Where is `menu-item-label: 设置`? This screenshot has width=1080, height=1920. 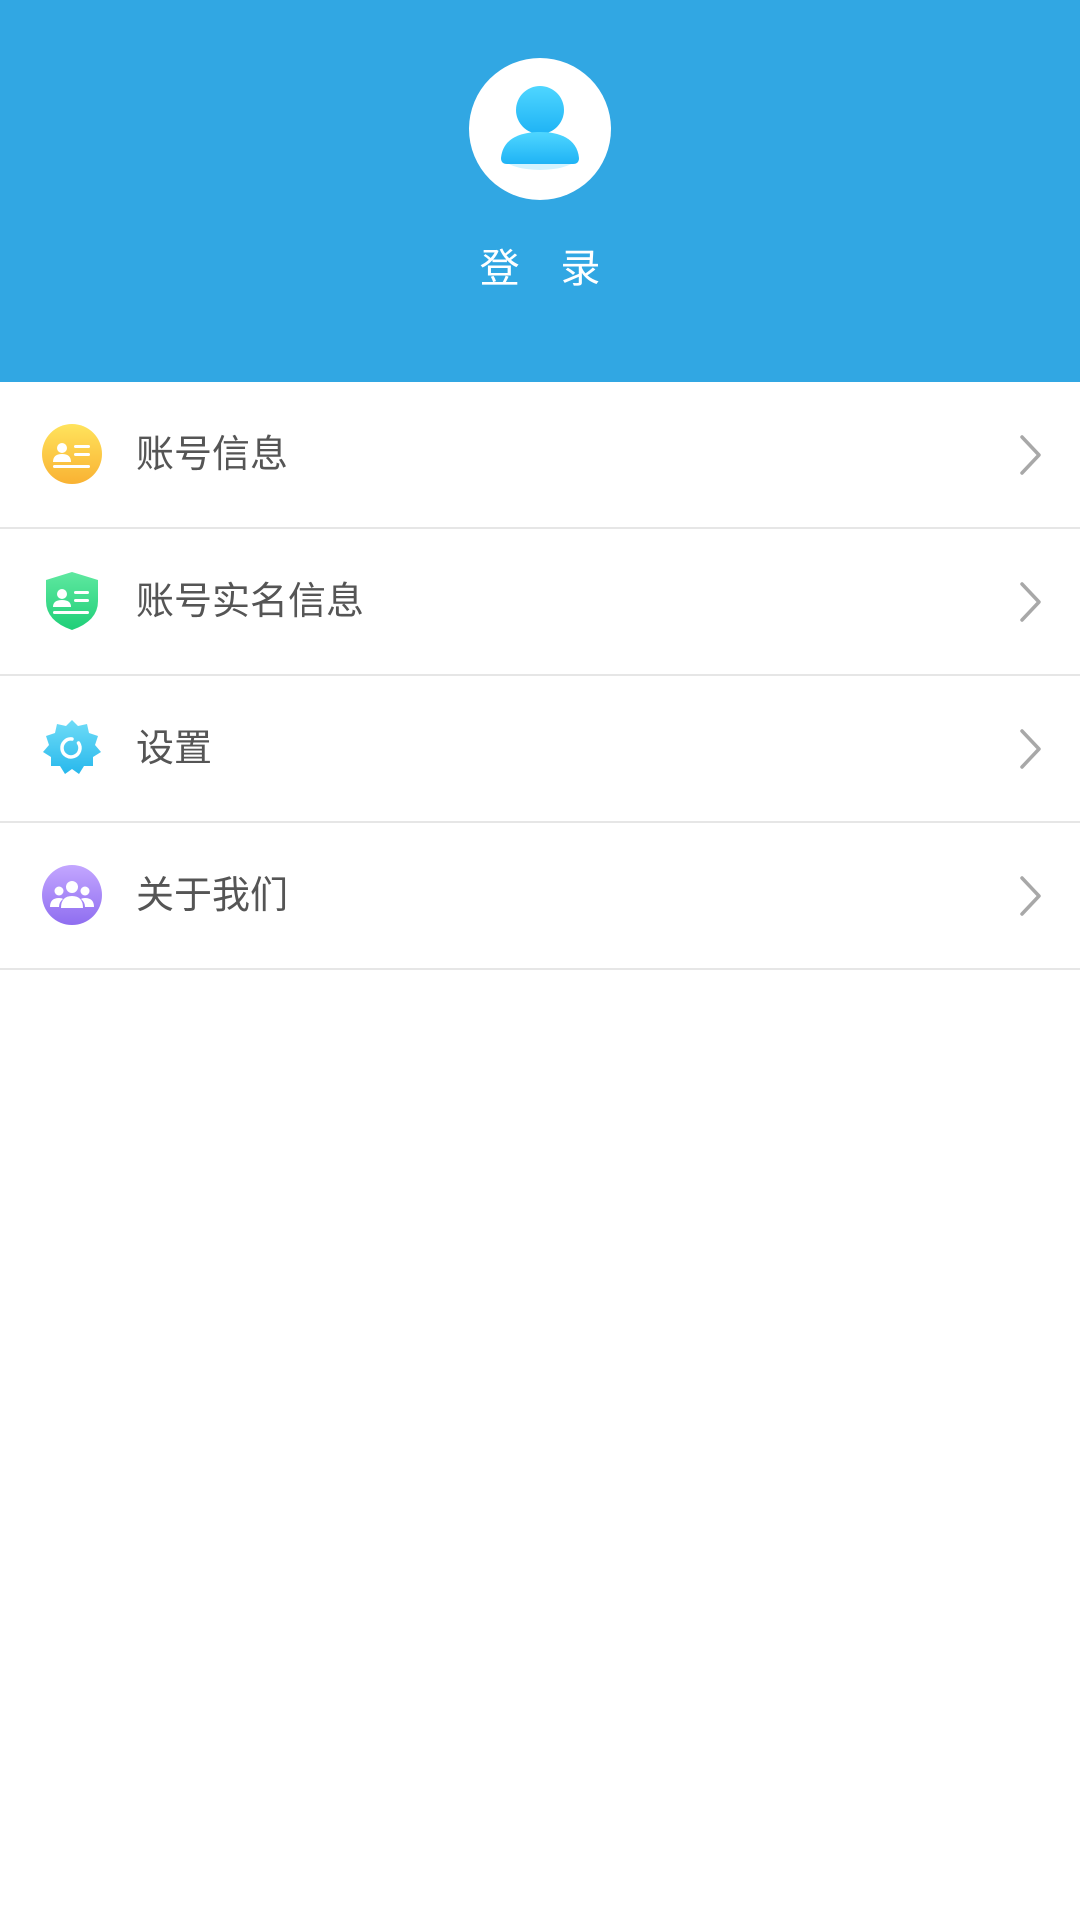 menu-item-label: 设置 is located at coordinates (174, 748).